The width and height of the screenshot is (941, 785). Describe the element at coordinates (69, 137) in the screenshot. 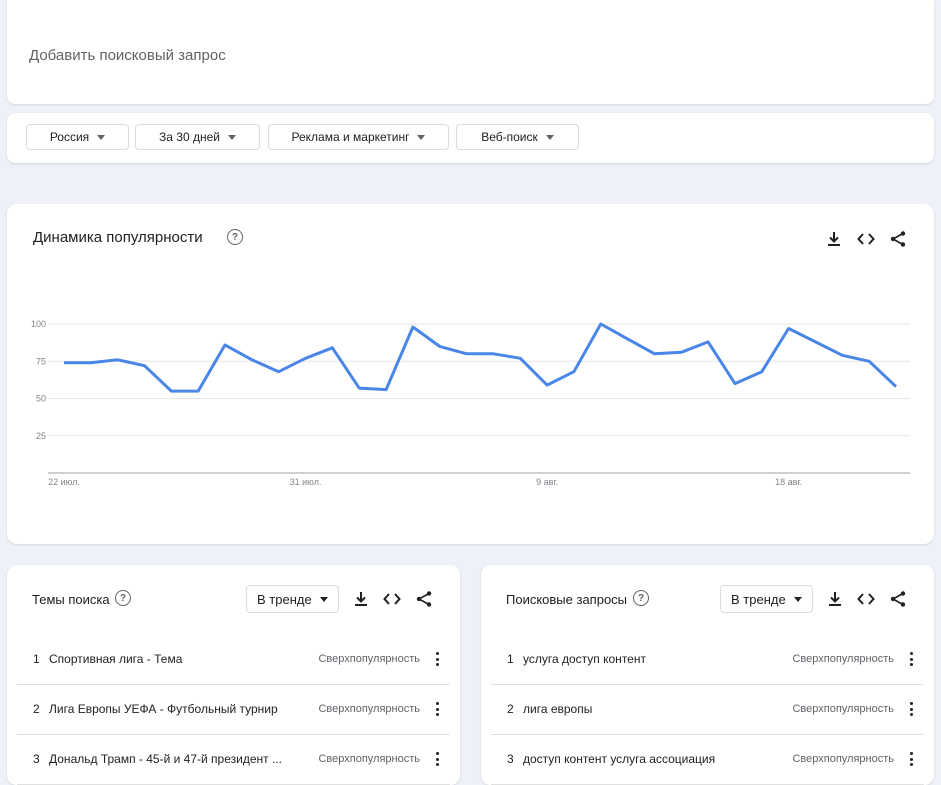

I see `filter-region-label: Россия` at that location.